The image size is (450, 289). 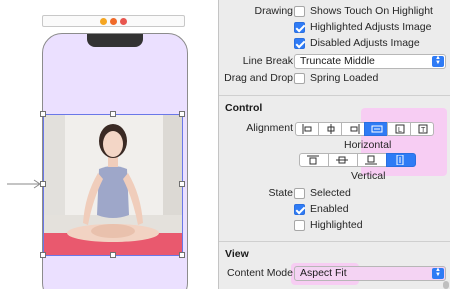 I want to click on highlighted-label: Highlighted, so click(x=336, y=225).